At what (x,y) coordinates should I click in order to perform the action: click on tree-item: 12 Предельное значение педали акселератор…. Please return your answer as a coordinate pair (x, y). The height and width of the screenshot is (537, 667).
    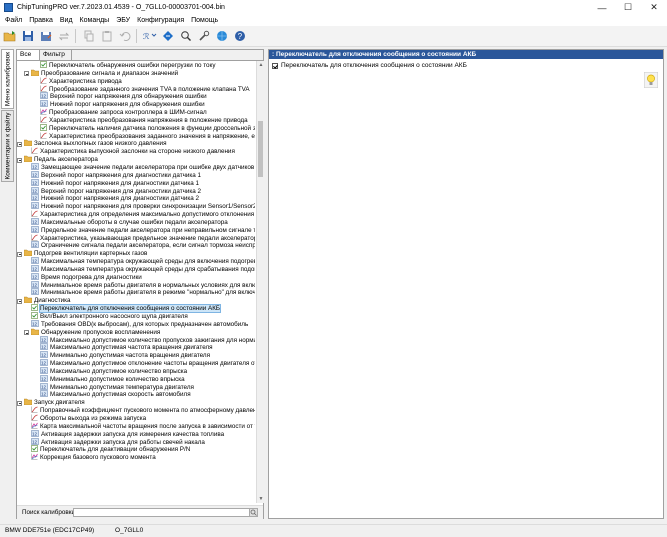
    Looking at the image, I should click on (136, 229).